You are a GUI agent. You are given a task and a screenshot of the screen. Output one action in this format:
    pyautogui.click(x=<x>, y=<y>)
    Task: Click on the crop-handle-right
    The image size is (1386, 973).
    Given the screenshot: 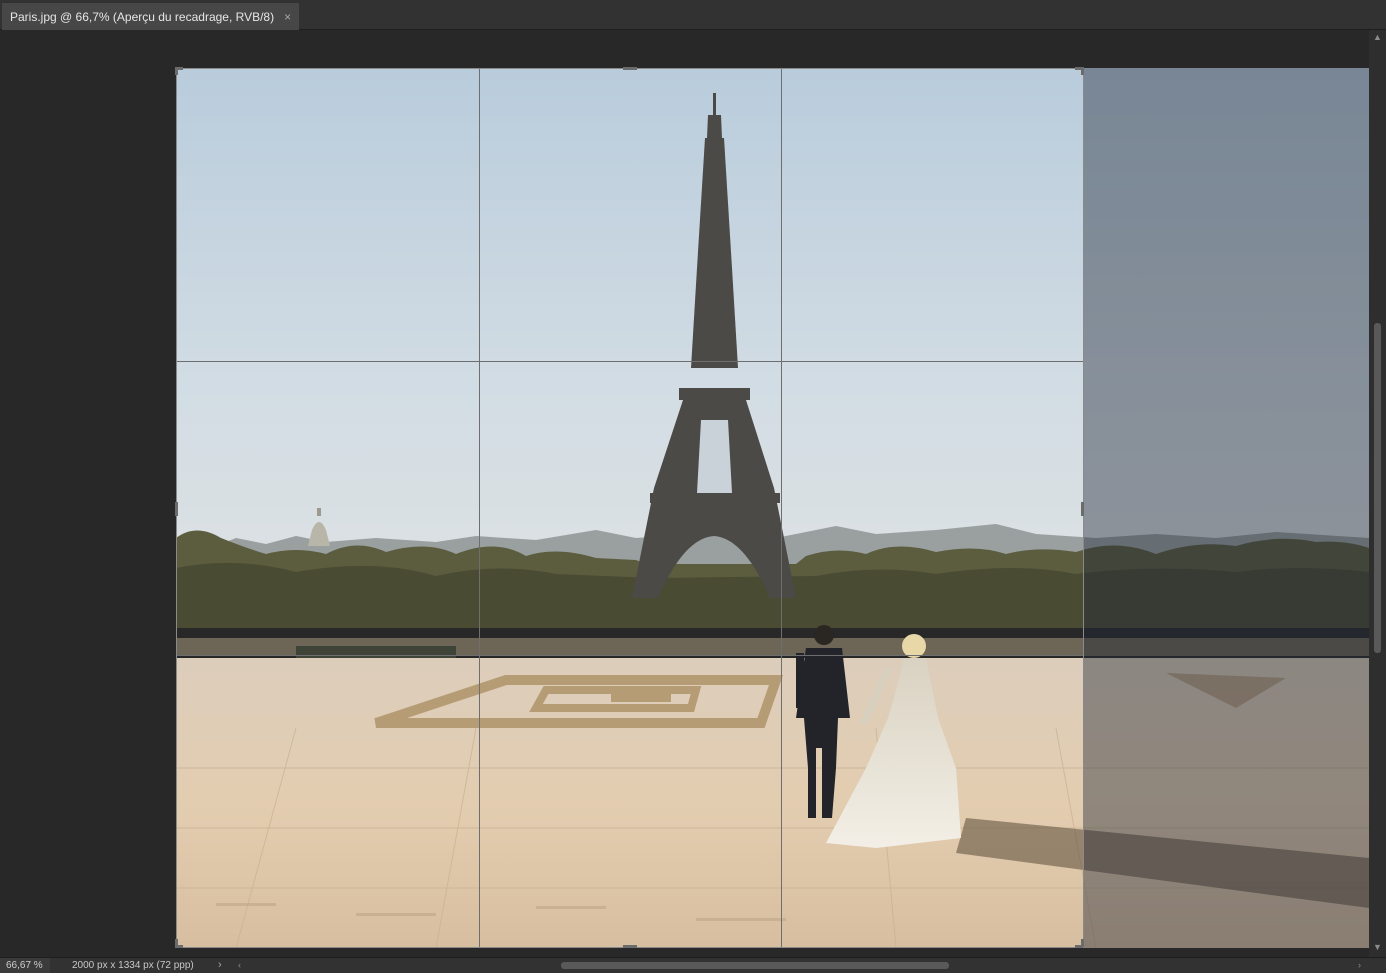 What is the action you would take?
    pyautogui.click(x=1082, y=509)
    